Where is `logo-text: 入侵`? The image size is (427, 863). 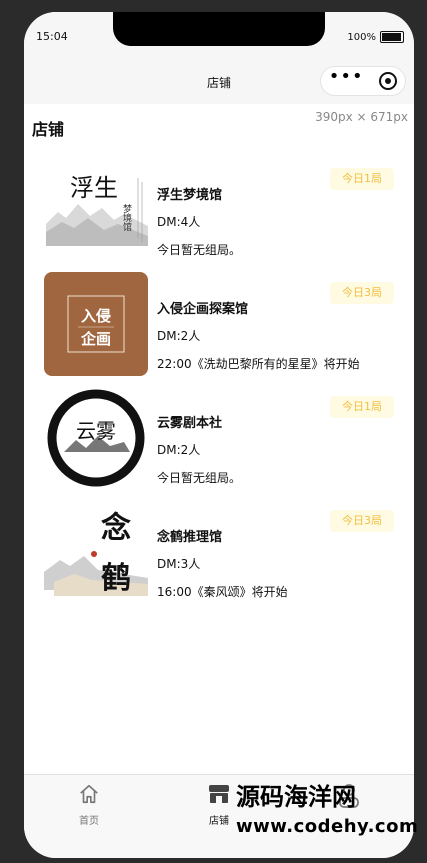
logo-text: 入侵 is located at coordinates (96, 316).